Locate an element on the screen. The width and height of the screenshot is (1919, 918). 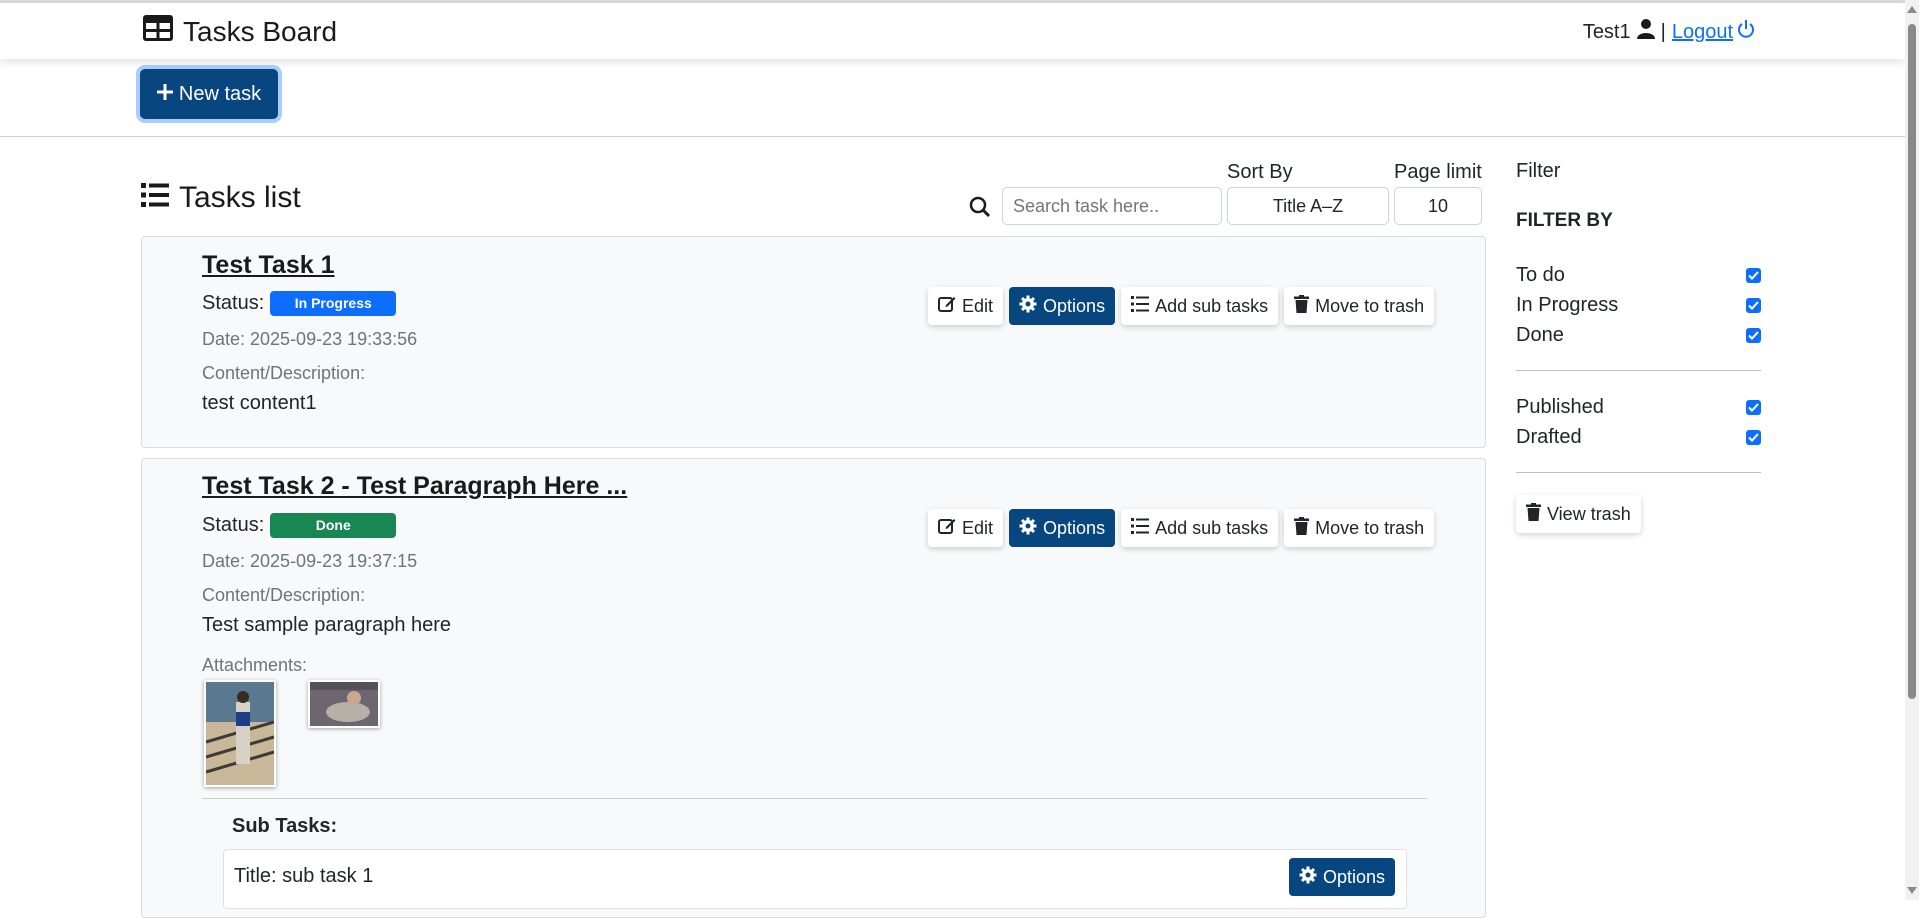
logout-label: Logout is located at coordinates (1702, 31).